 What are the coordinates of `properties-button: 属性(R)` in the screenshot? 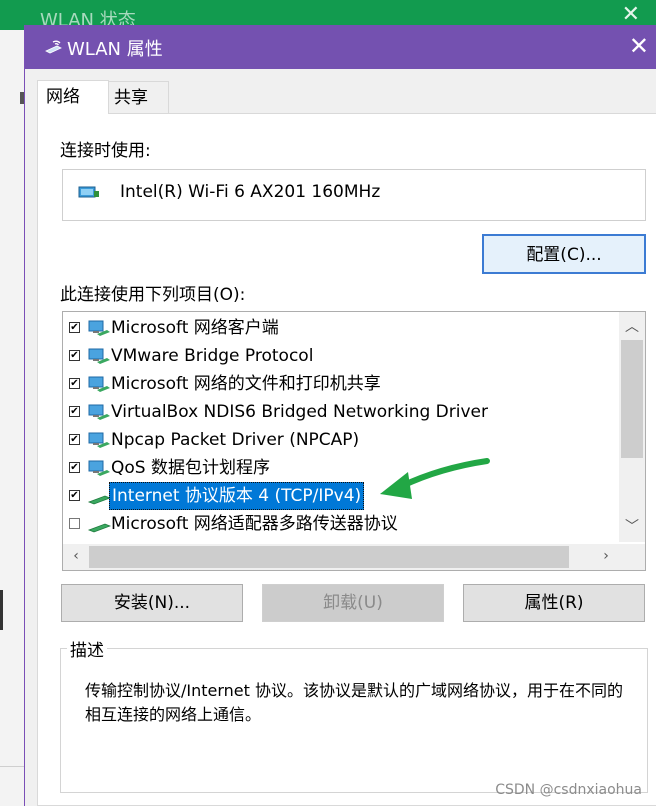 It's located at (554, 603).